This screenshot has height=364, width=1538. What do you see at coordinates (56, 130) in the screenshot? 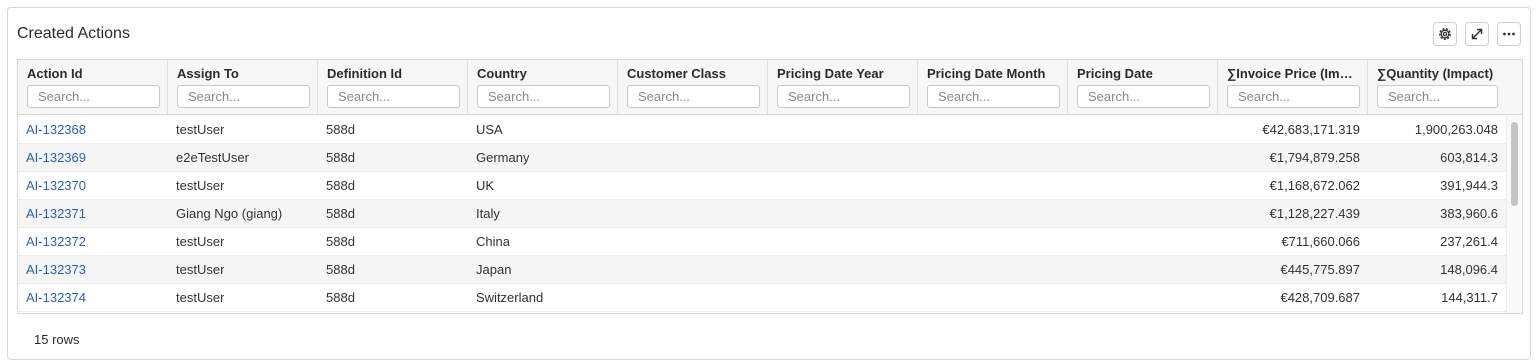
I see `action-id-link: AI-132368` at bounding box center [56, 130].